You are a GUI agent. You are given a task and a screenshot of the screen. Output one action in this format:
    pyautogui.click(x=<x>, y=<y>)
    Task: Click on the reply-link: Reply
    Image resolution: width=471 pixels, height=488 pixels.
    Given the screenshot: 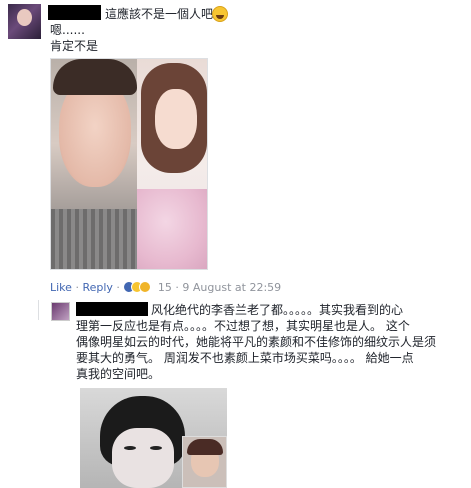 What is the action you would take?
    pyautogui.click(x=97, y=287)
    